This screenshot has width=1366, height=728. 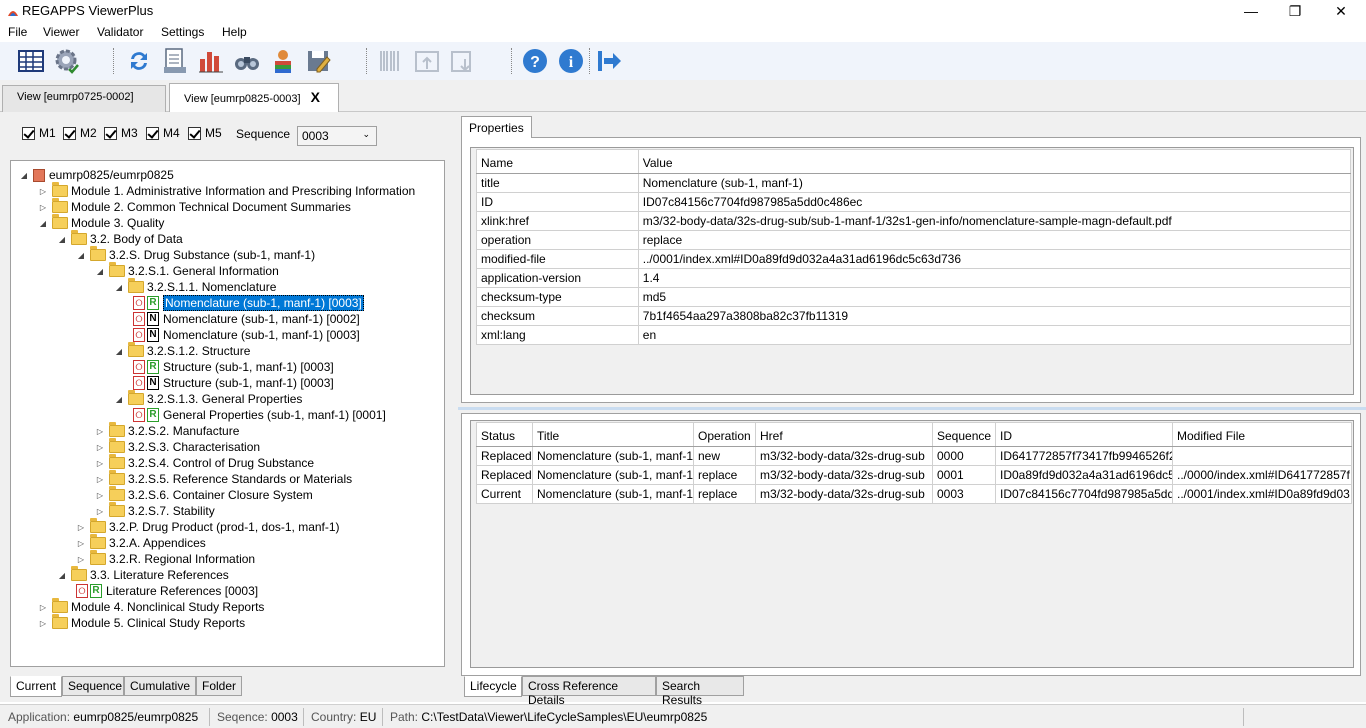 I want to click on tree-folder-node: ◢ Module 3. Quality, so click(x=101, y=222).